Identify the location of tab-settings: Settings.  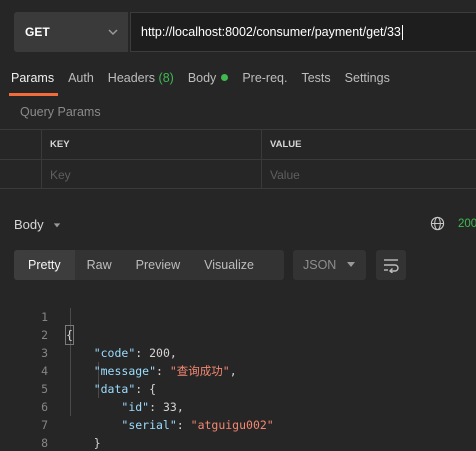
(367, 80).